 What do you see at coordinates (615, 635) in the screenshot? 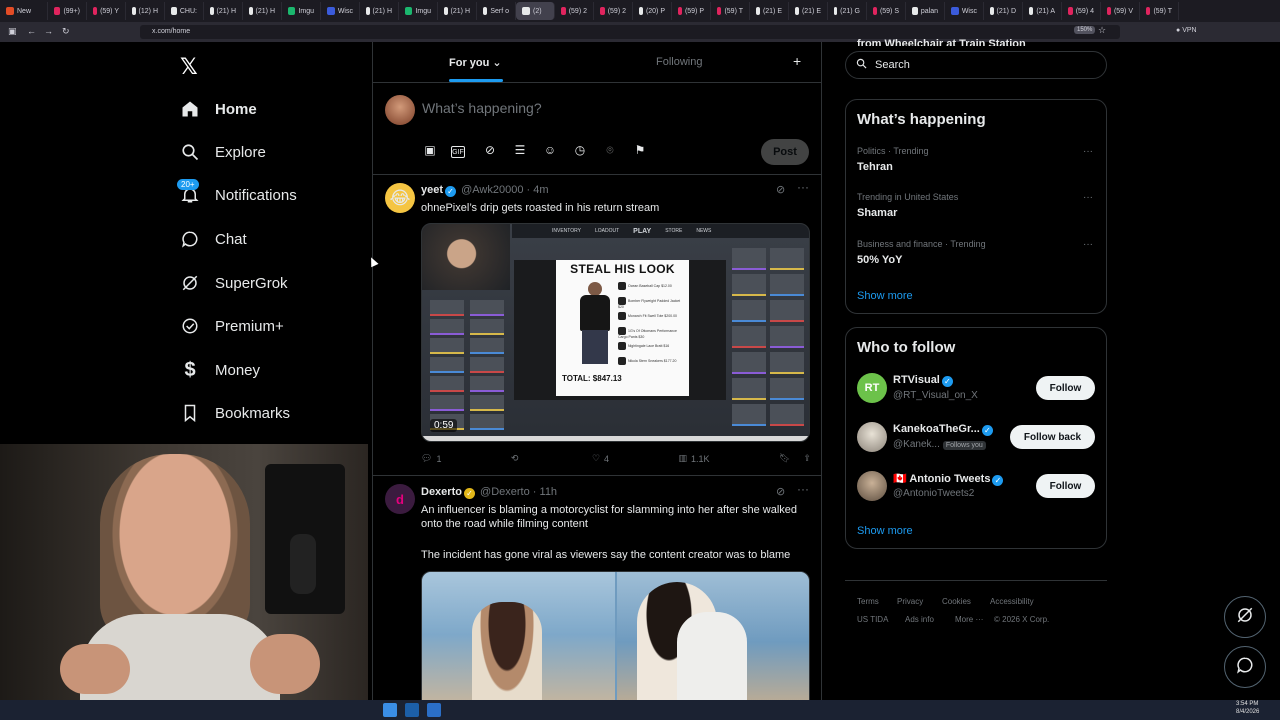
I see `tweet-image` at bounding box center [615, 635].